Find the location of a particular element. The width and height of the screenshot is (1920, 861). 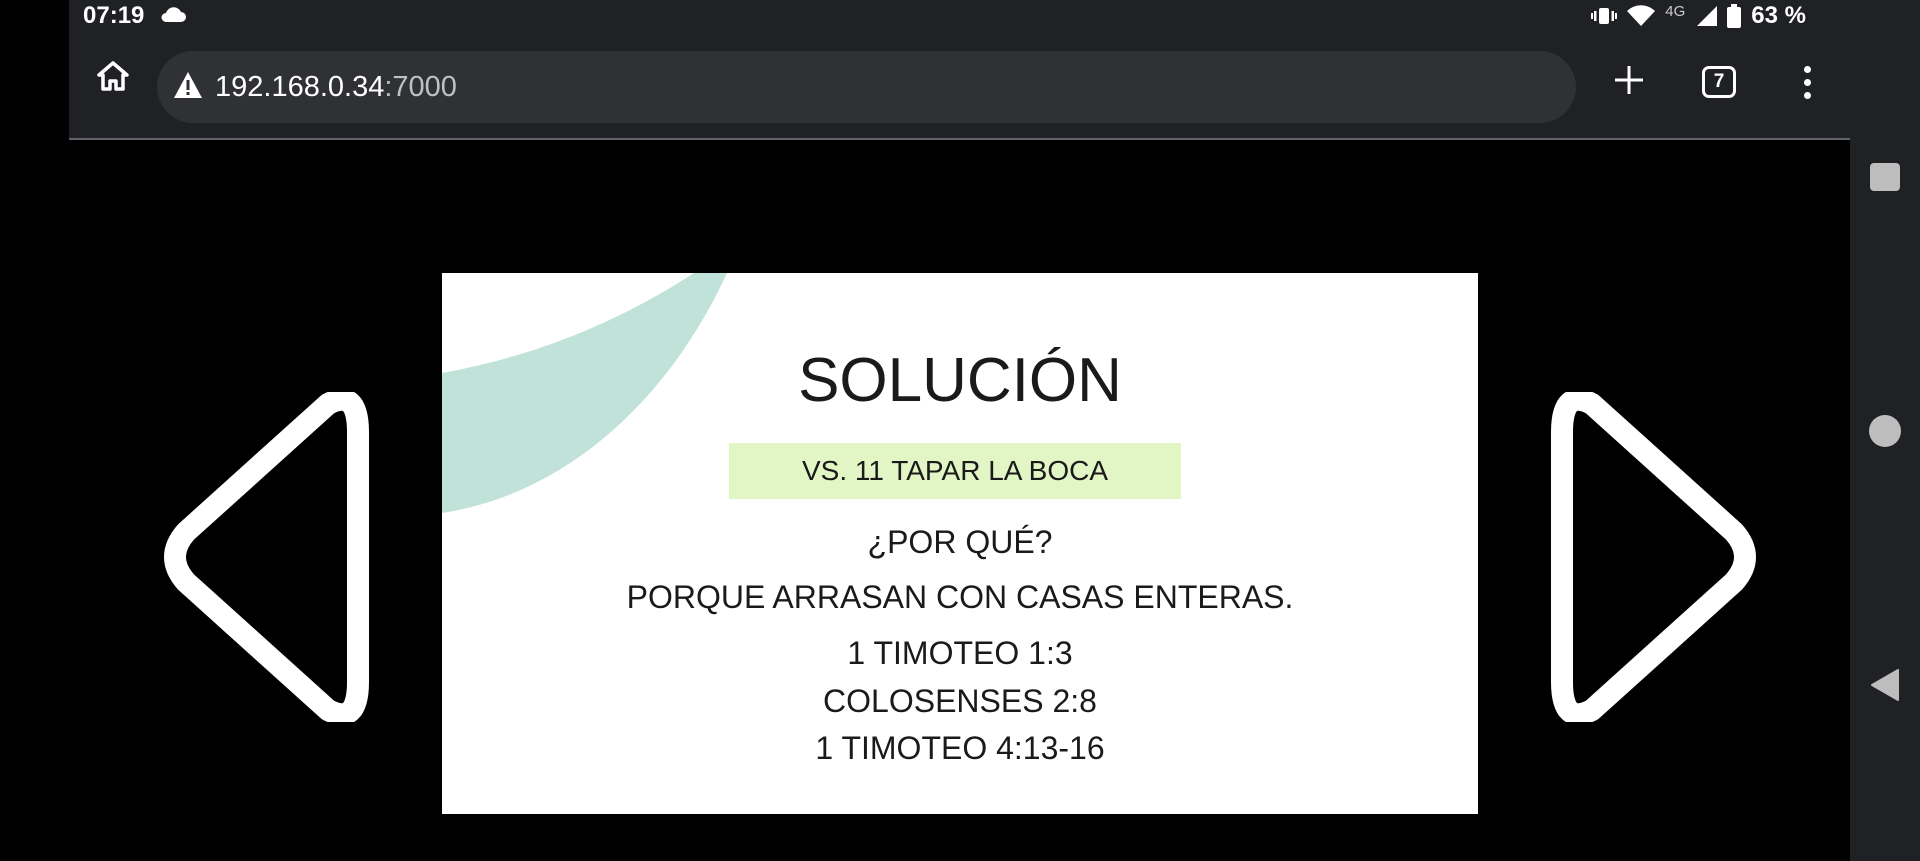

new-tab-button is located at coordinates (1629, 82).